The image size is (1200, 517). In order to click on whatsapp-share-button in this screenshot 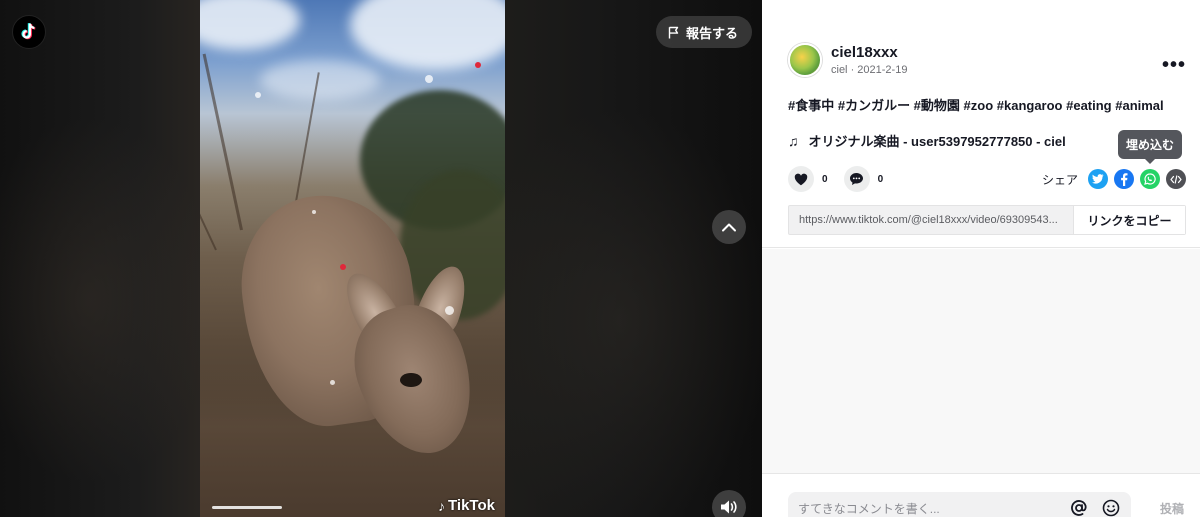, I will do `click(1150, 179)`.